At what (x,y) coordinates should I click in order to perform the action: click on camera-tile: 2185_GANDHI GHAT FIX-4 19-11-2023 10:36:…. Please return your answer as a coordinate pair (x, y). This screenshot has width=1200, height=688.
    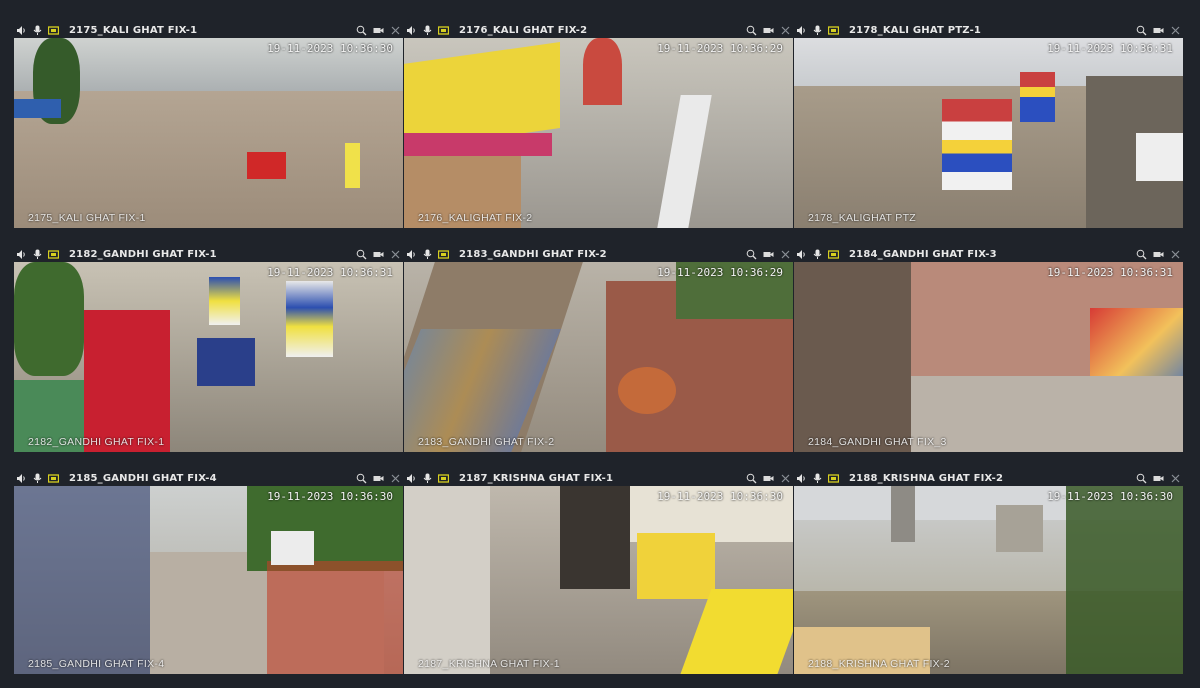
    Looking at the image, I should click on (208, 572).